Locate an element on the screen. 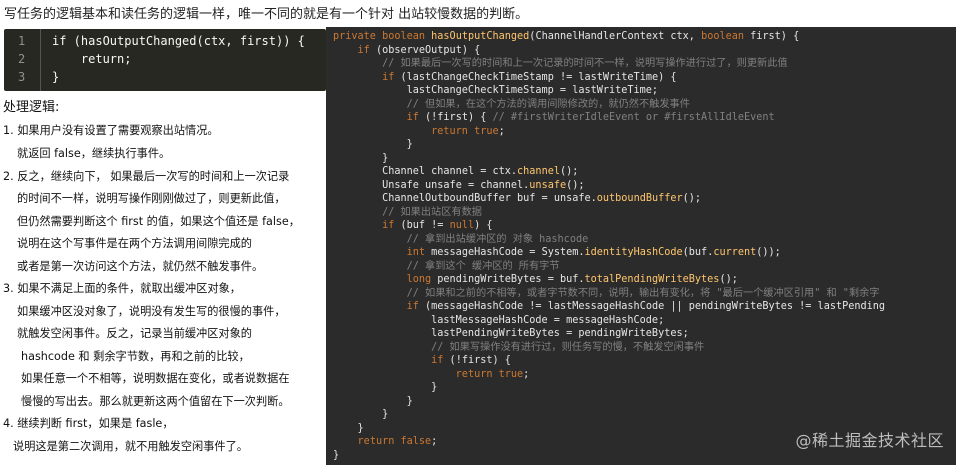 Image resolution: width=956 pixels, height=465 pixels. explanation-line: 的时间不一样，说明写操作刚刚做过了，则更新此值， is located at coordinates (151, 198).